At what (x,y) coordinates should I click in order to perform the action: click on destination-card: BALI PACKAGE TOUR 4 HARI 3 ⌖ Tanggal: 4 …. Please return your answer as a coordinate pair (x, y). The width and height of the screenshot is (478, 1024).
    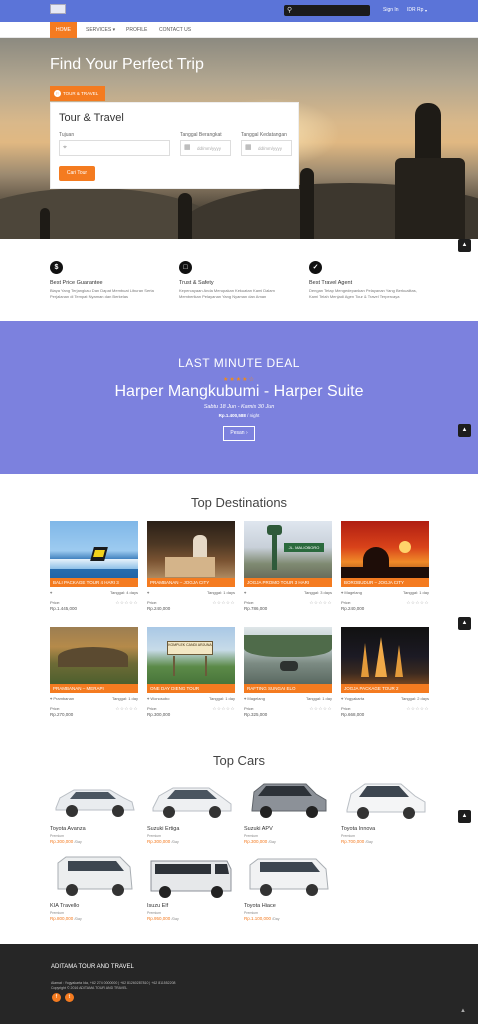
    Looking at the image, I should click on (94, 566).